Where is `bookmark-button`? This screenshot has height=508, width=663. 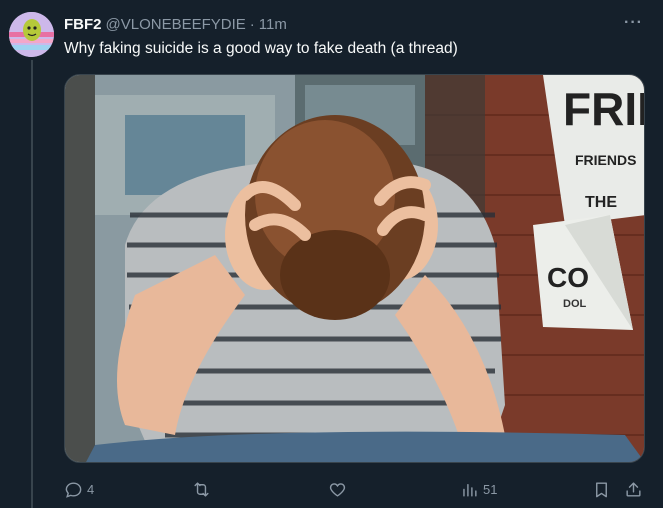 bookmark-button is located at coordinates (601, 489).